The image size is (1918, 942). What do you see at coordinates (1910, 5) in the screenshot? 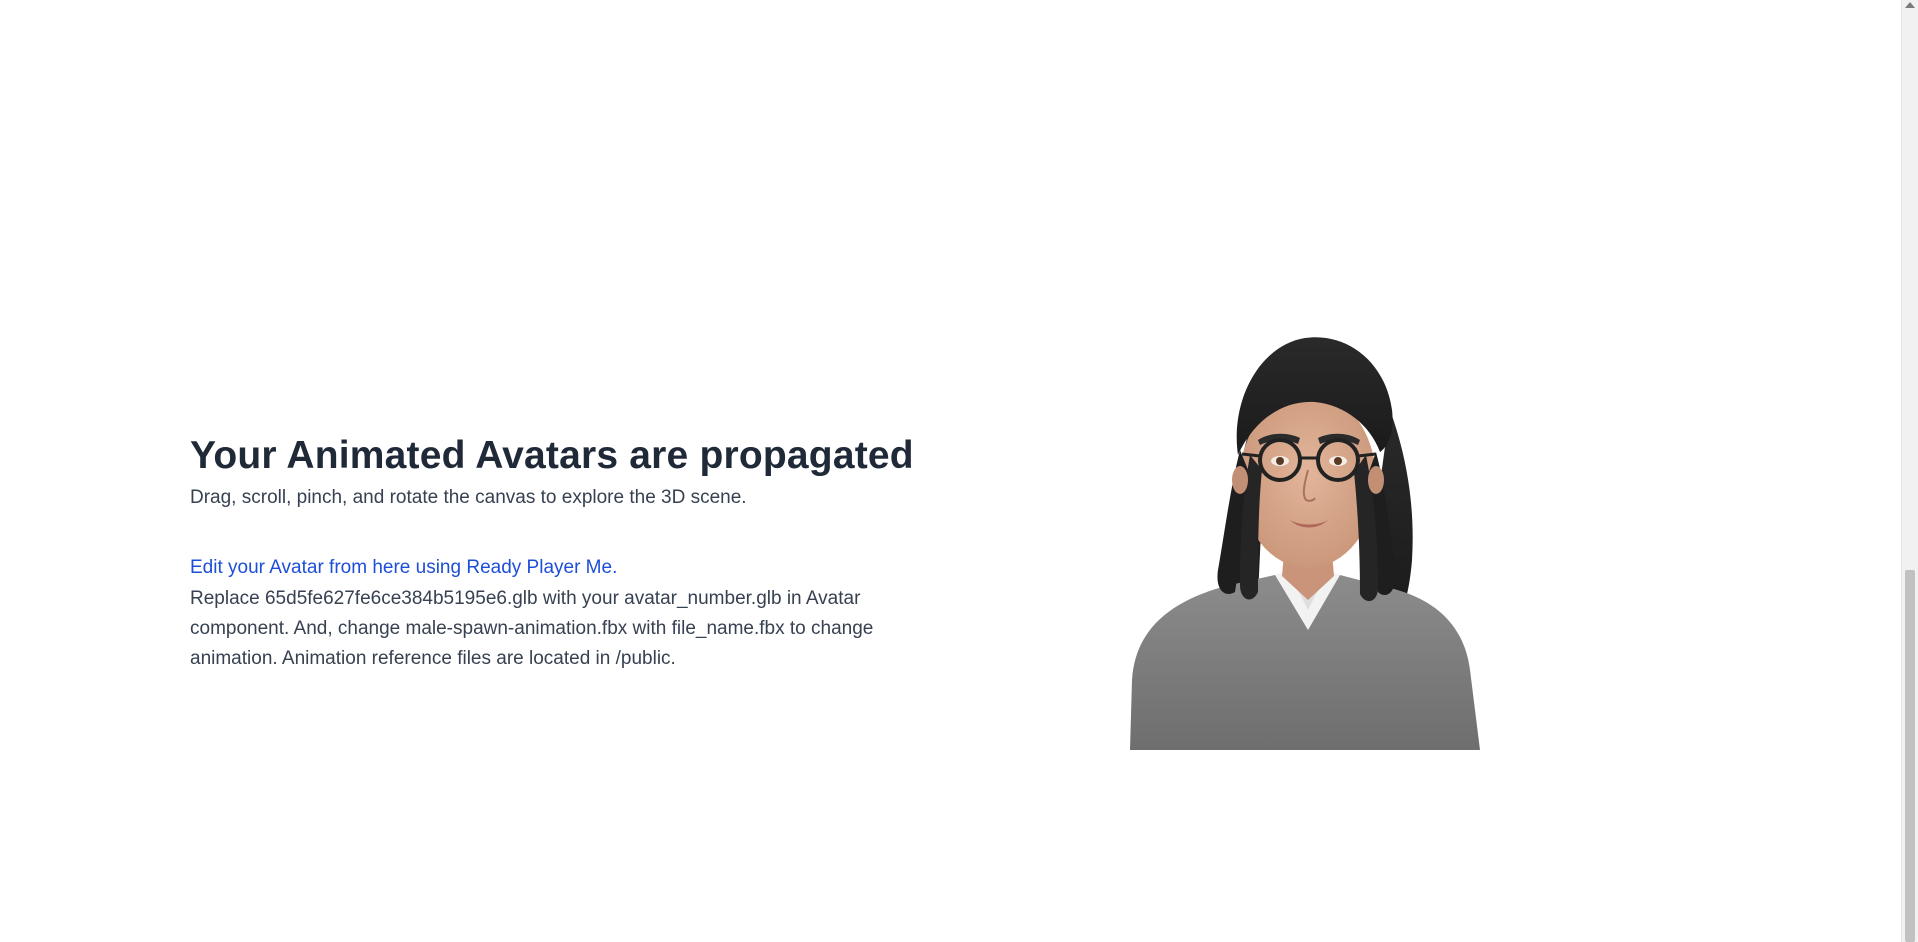
I see `scroll-up-arrow-icon` at bounding box center [1910, 5].